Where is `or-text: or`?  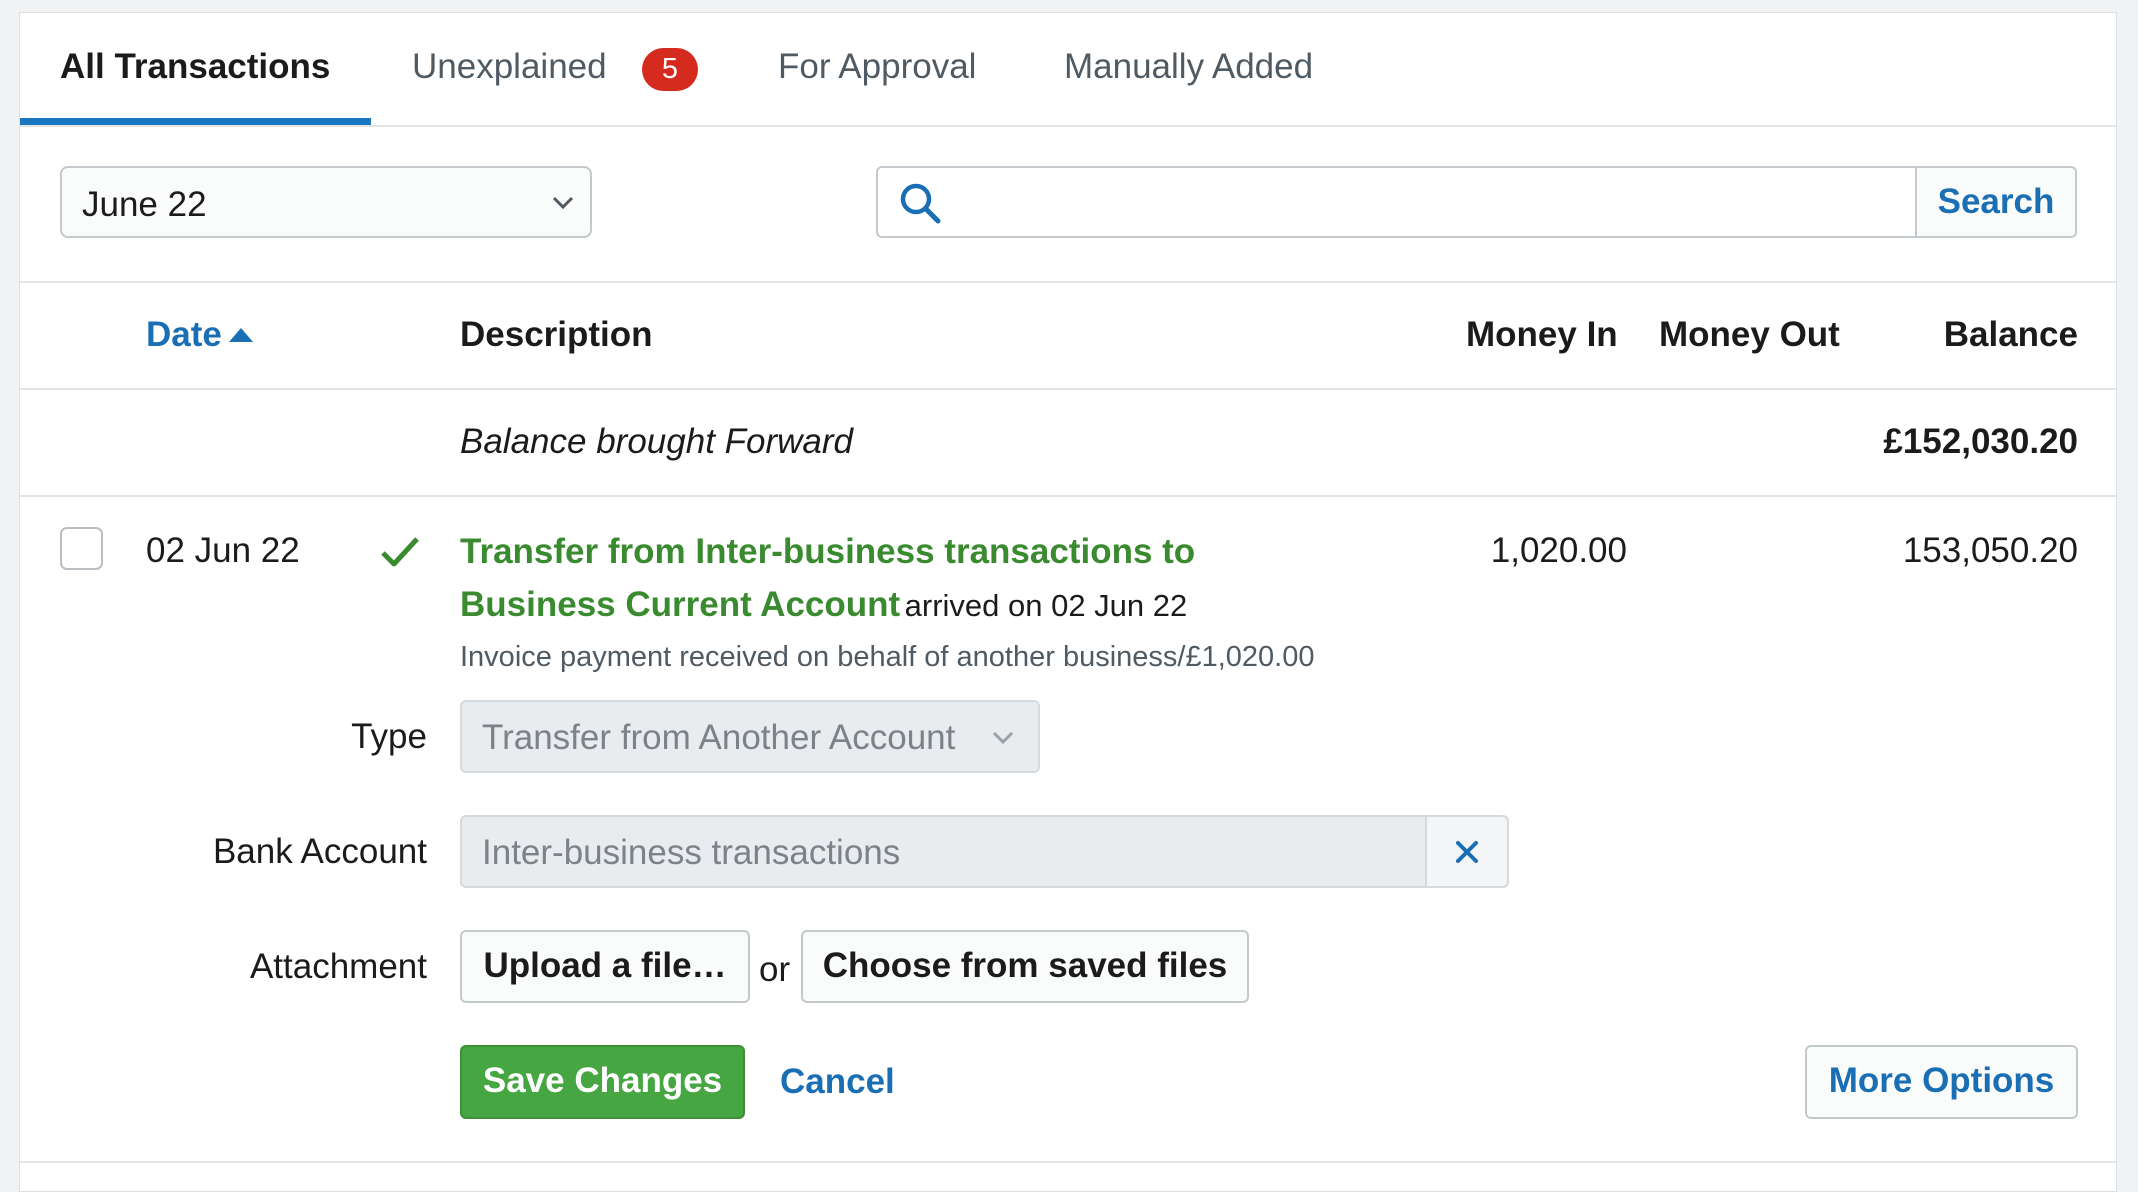 or-text: or is located at coordinates (775, 969).